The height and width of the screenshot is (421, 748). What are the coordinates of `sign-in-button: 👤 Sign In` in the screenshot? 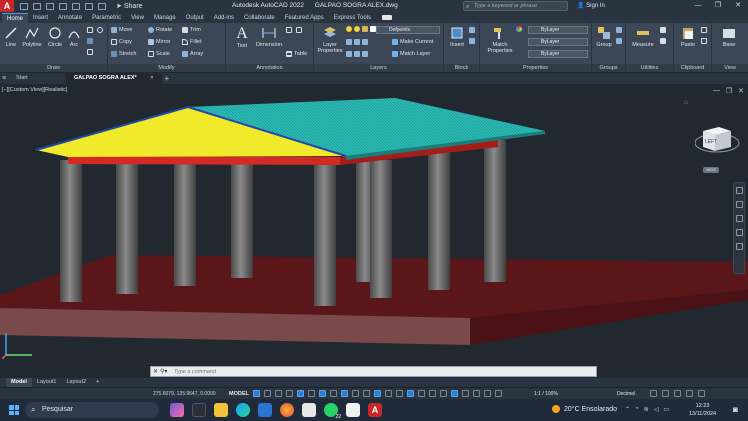 It's located at (591, 5).